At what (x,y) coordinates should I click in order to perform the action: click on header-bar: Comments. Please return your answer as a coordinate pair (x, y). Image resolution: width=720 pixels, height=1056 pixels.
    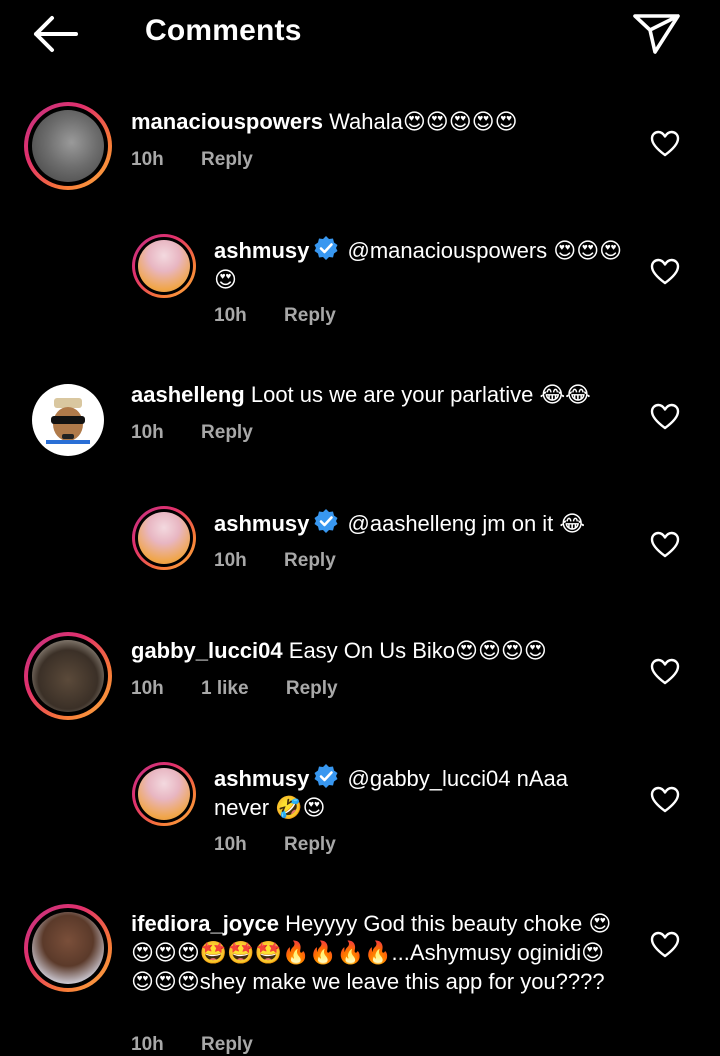
    Looking at the image, I should click on (360, 34).